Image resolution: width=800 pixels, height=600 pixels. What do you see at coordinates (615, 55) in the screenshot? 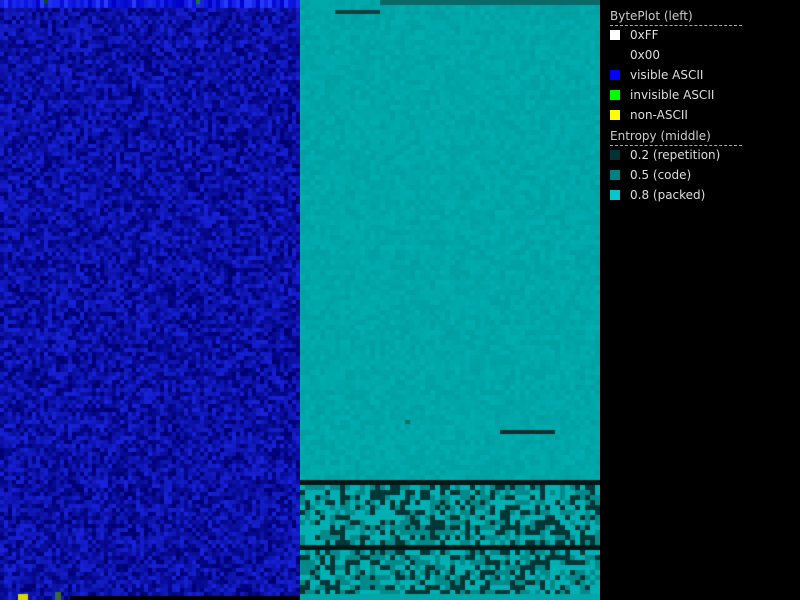
I see `legend-swatch-0x00` at bounding box center [615, 55].